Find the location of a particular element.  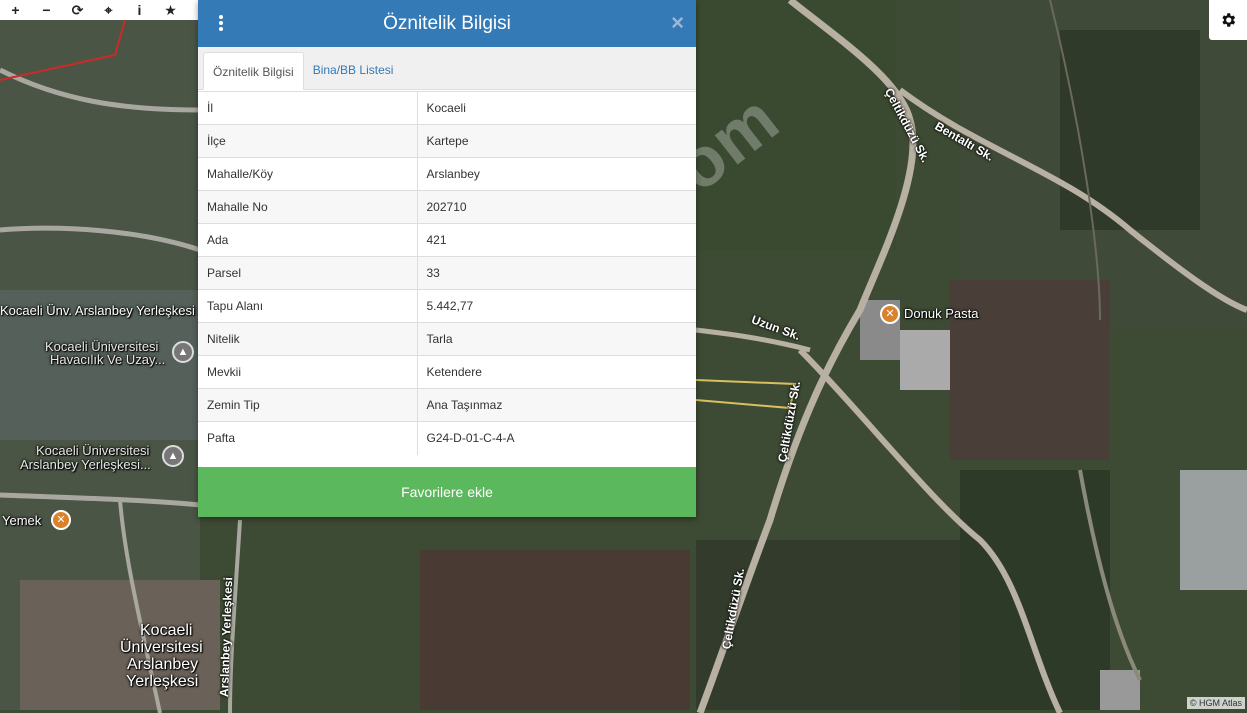

table-row: Zemin Tip Ana Taşınmaz is located at coordinates (447, 405).